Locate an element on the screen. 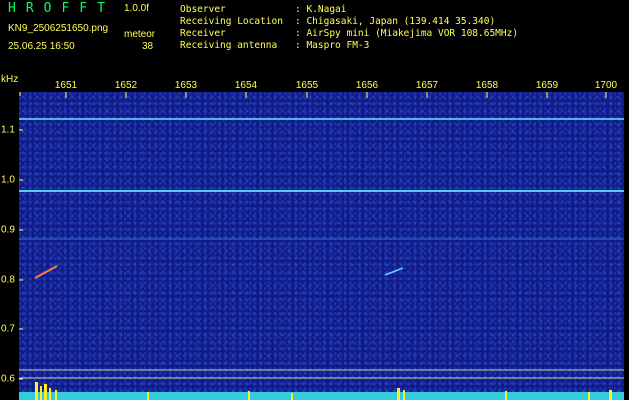 The height and width of the screenshot is (400, 629). x-tick-label: 1656 is located at coordinates (367, 85).